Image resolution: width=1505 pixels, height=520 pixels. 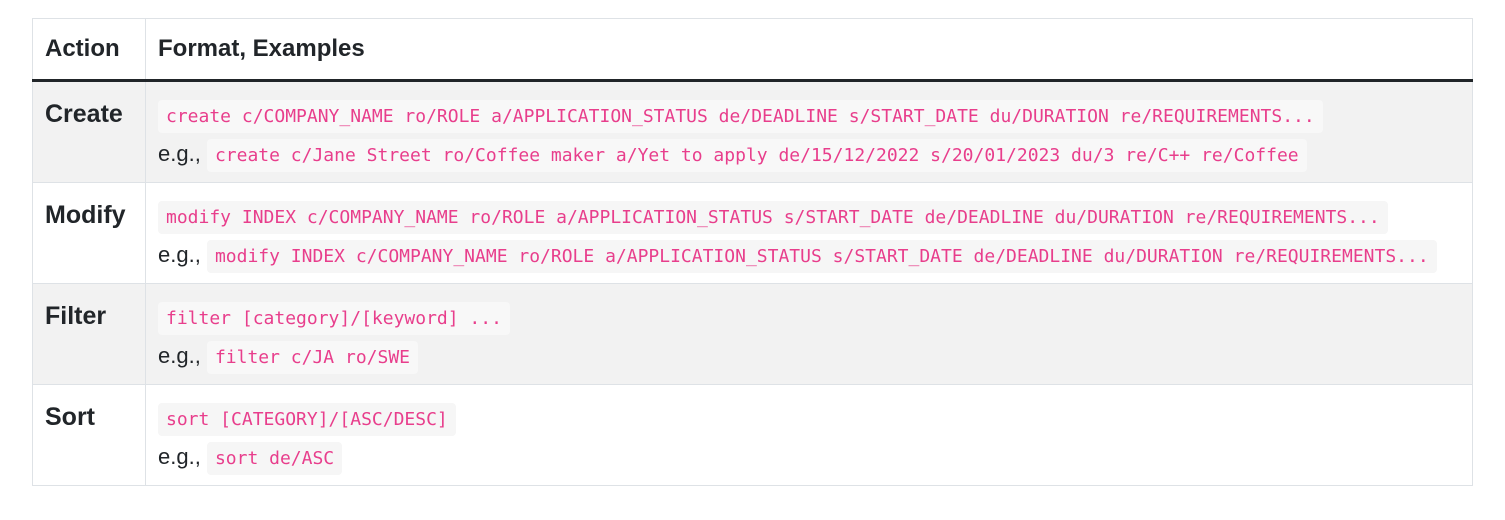 What do you see at coordinates (89, 131) in the screenshot?
I see `action-cell-create: Create` at bounding box center [89, 131].